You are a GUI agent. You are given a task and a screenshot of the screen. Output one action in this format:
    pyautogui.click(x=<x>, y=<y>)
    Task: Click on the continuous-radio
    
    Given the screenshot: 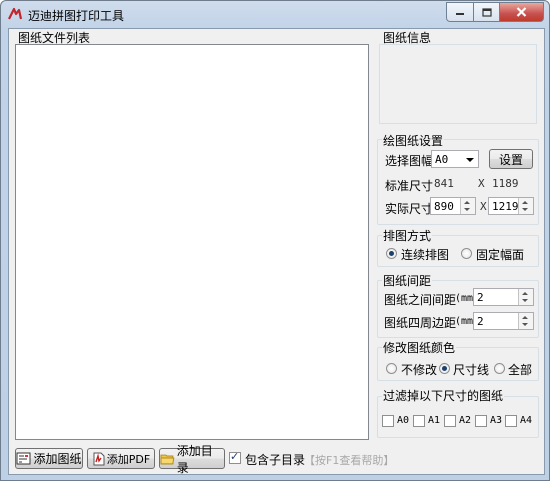 What is the action you would take?
    pyautogui.click(x=391, y=253)
    